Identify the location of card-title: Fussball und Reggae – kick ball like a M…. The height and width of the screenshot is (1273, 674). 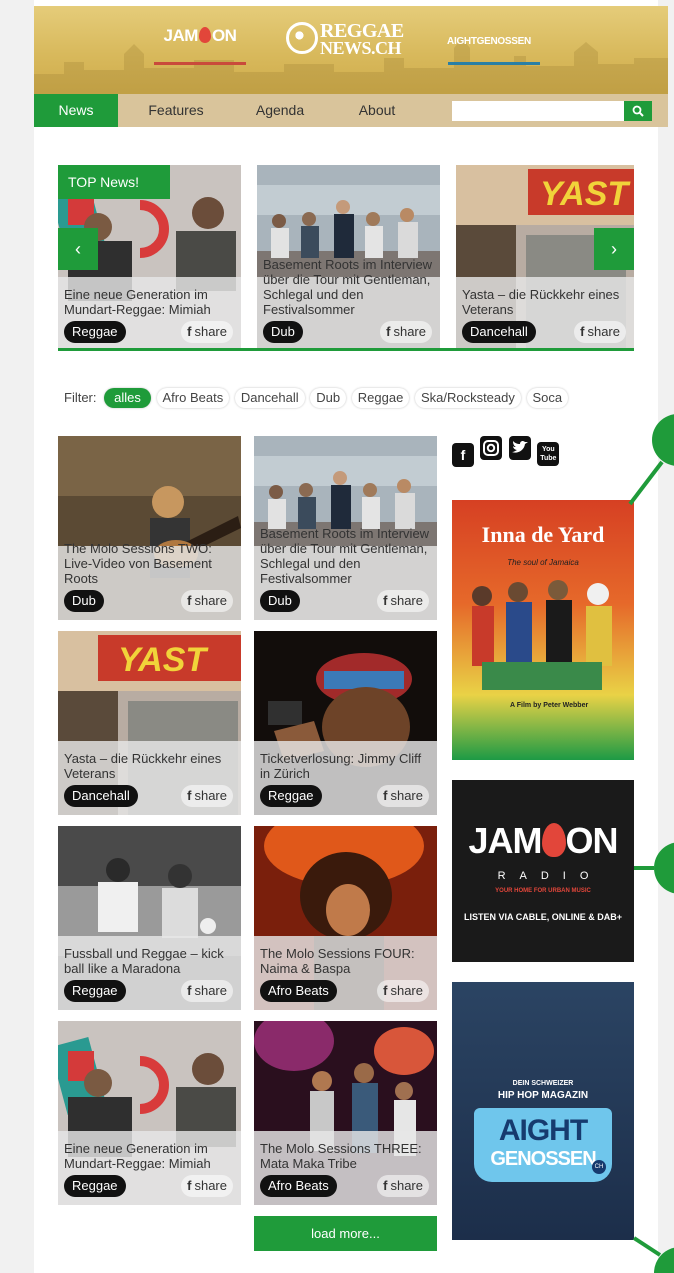
(150, 961).